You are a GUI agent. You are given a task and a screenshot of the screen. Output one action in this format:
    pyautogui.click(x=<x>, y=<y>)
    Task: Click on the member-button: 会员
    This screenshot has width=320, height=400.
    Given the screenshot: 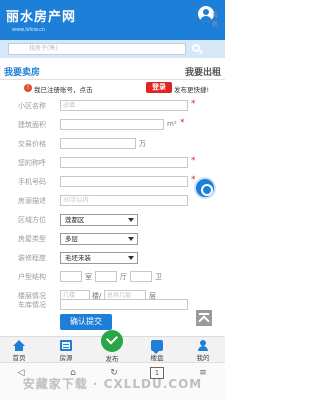 What is the action you would take?
    pyautogui.click(x=206, y=17)
    